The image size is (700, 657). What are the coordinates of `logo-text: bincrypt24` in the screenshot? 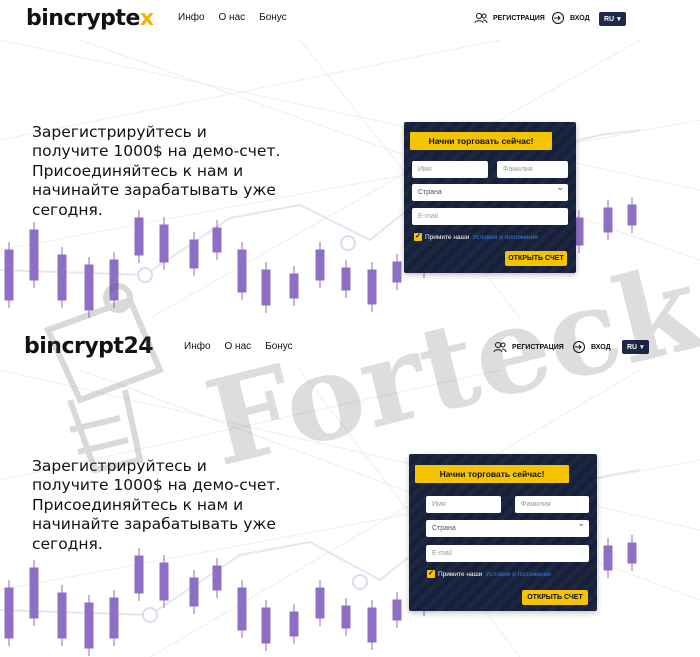 It's located at (89, 346).